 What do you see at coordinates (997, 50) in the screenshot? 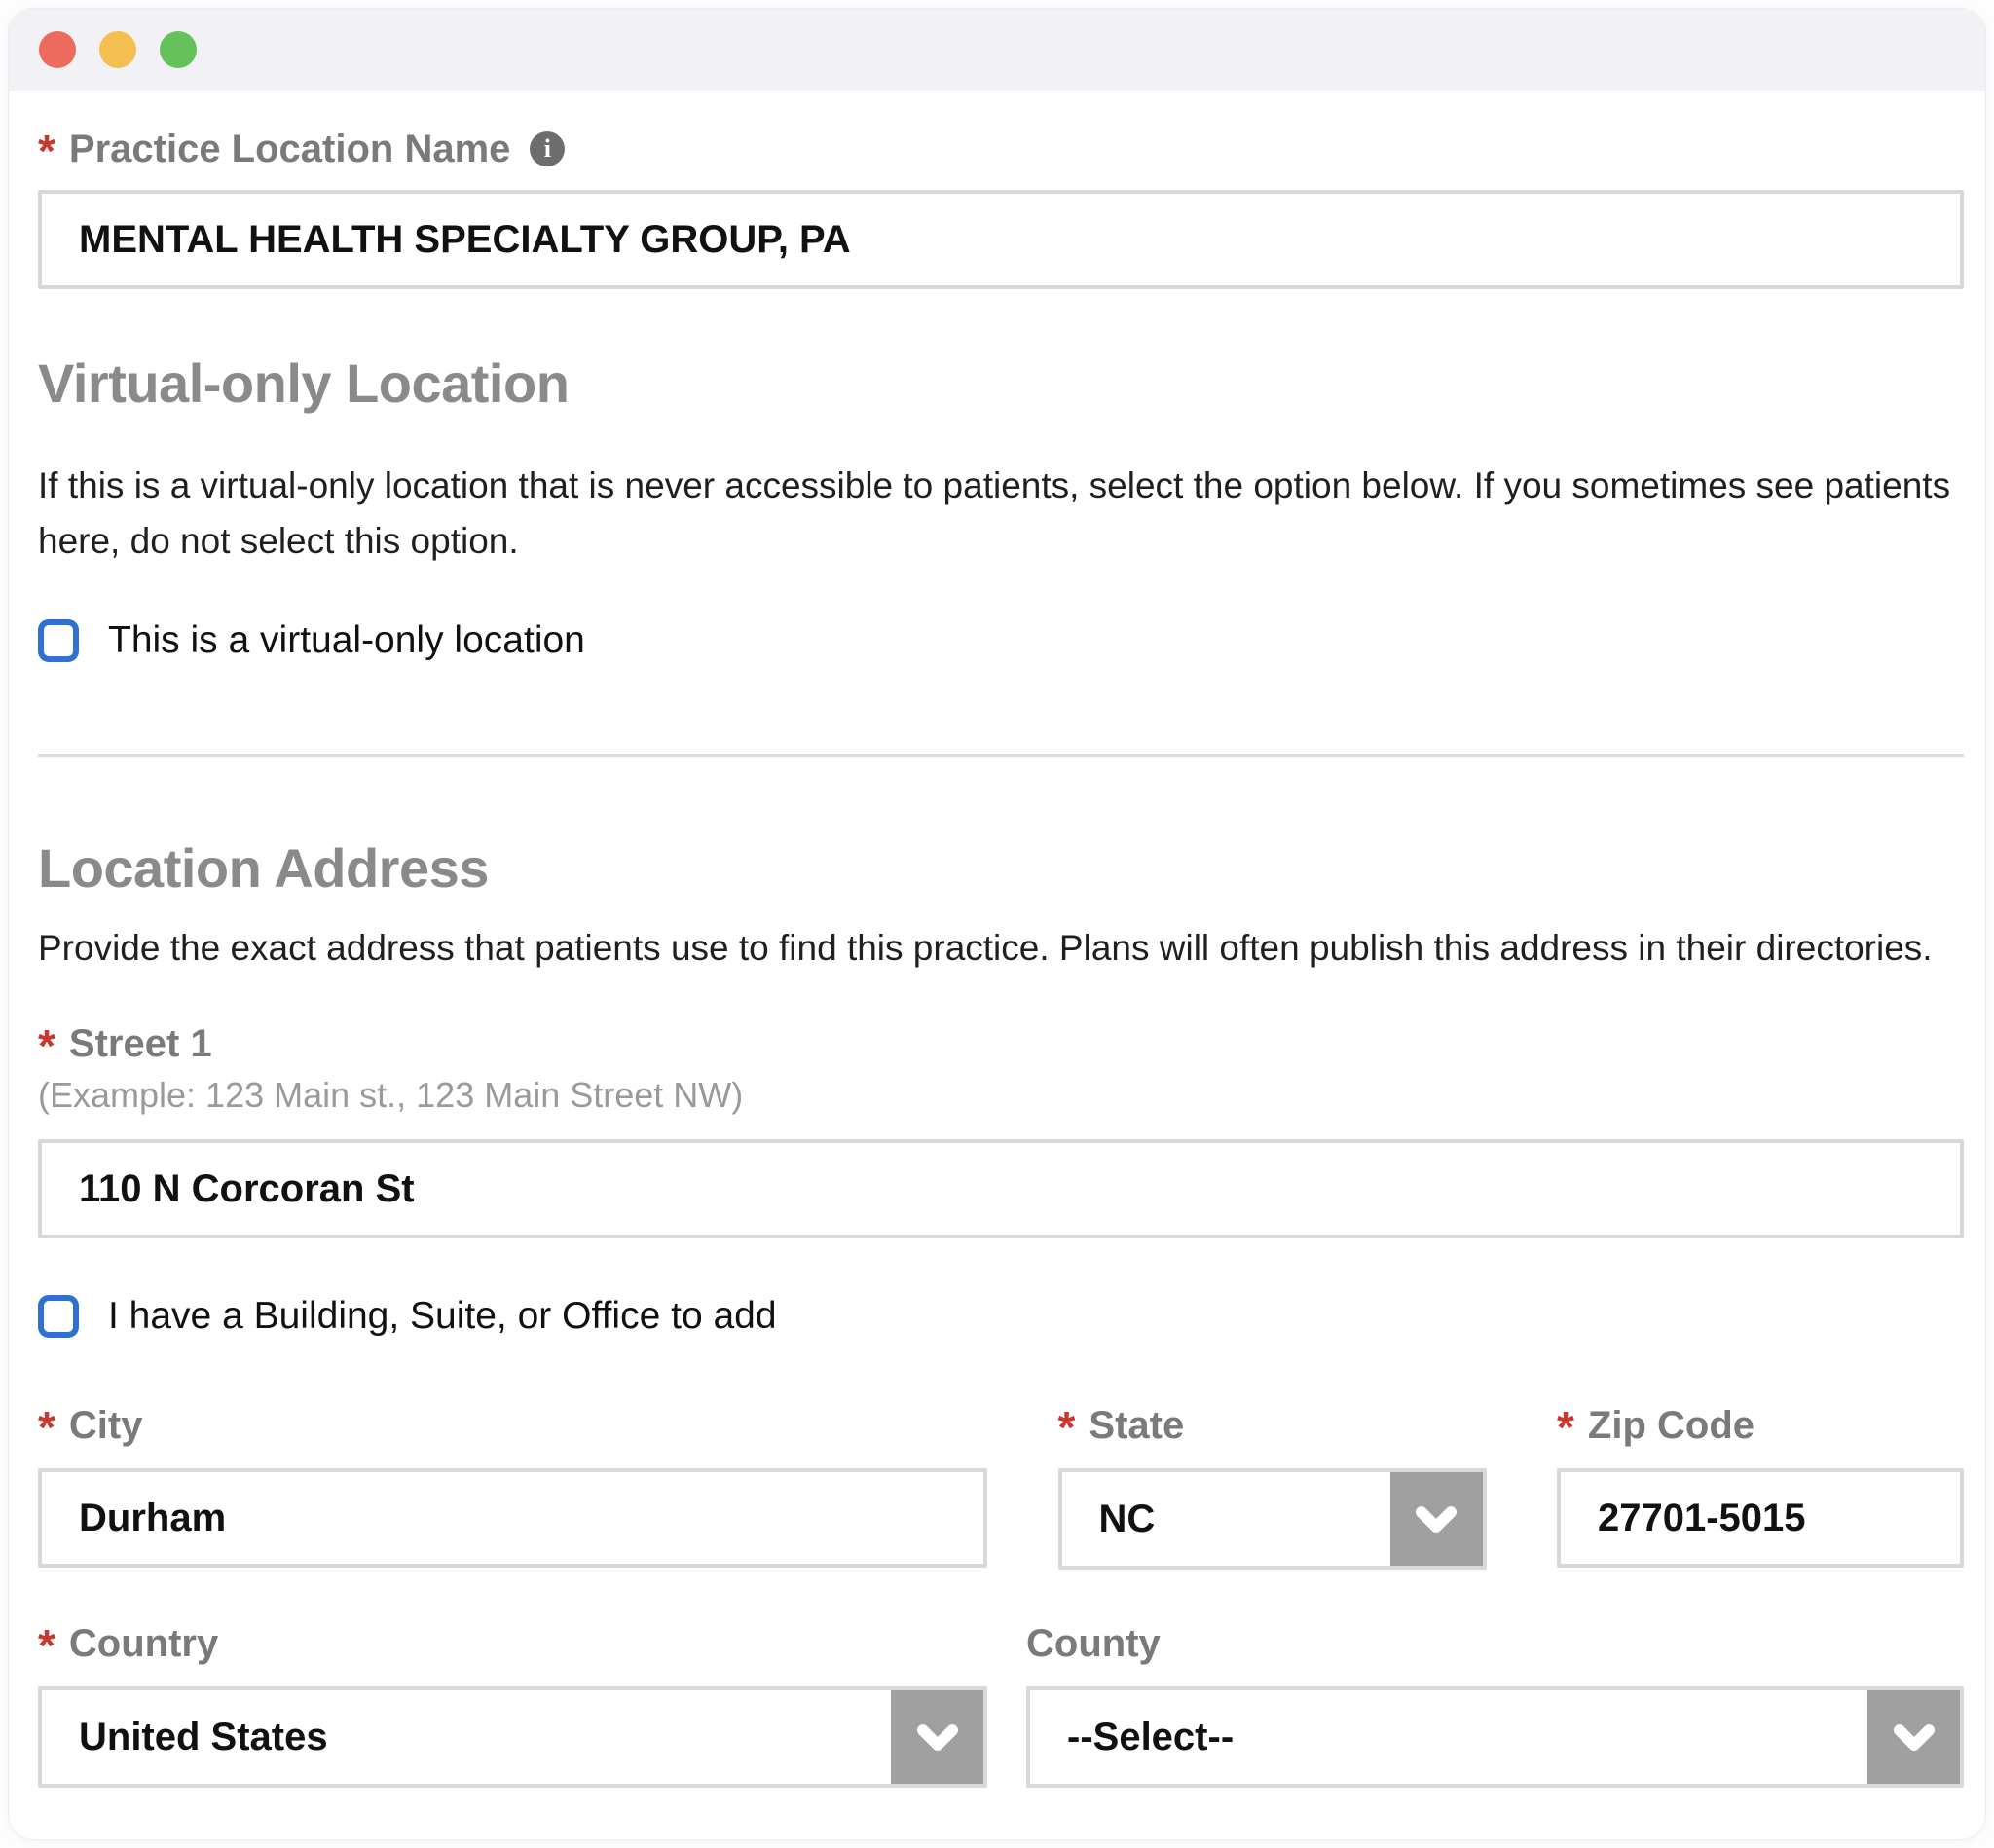
I see `window-titlebar` at bounding box center [997, 50].